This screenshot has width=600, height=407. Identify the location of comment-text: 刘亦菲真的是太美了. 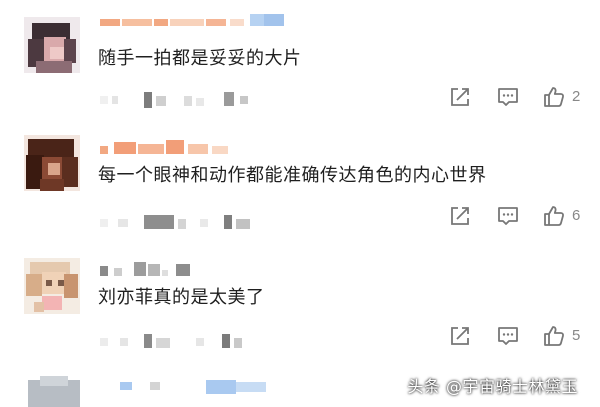
(181, 297).